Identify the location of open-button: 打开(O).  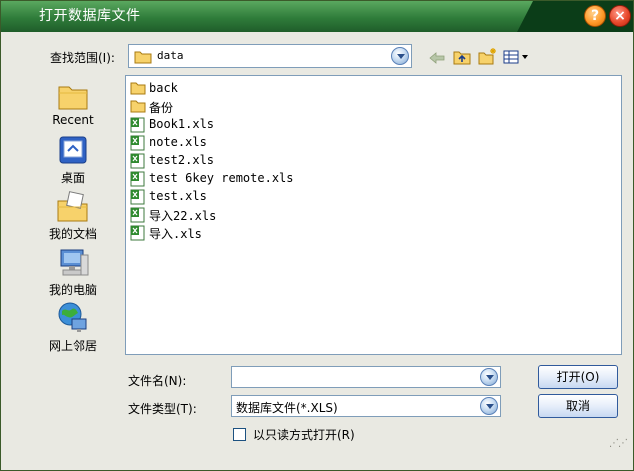
(578, 377).